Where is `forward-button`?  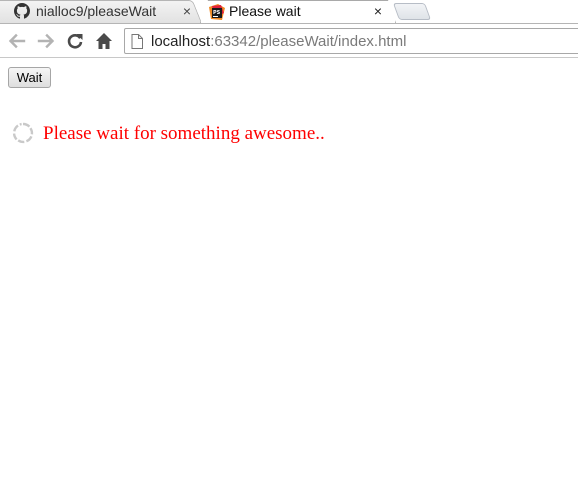
forward-button is located at coordinates (46, 41).